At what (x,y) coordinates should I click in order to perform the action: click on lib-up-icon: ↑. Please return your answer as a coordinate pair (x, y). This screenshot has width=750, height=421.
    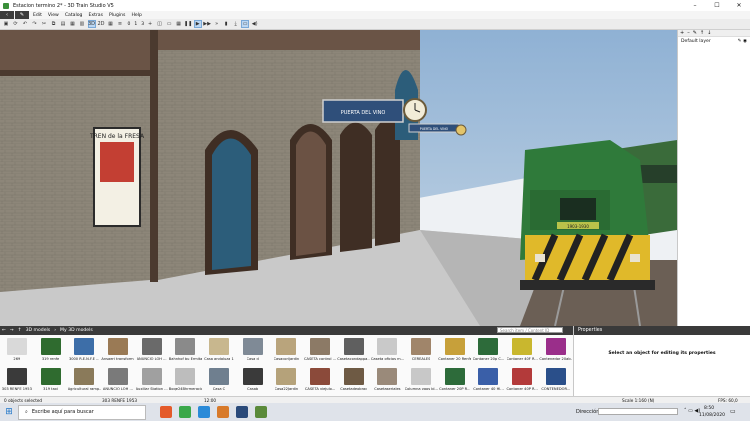
    Looking at the image, I should click on (20, 330).